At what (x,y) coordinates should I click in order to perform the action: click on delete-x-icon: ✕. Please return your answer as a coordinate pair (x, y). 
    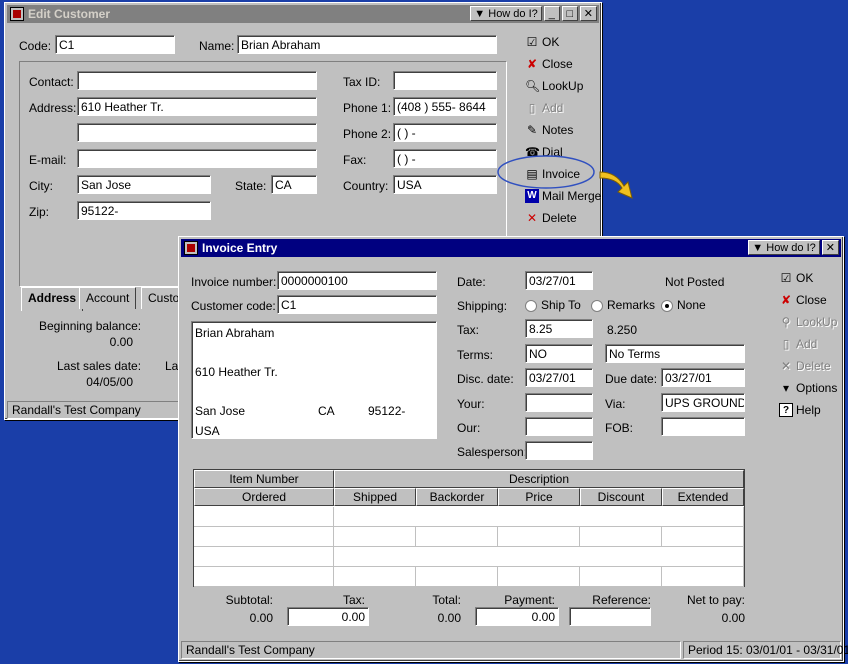
    Looking at the image, I should click on (532, 218).